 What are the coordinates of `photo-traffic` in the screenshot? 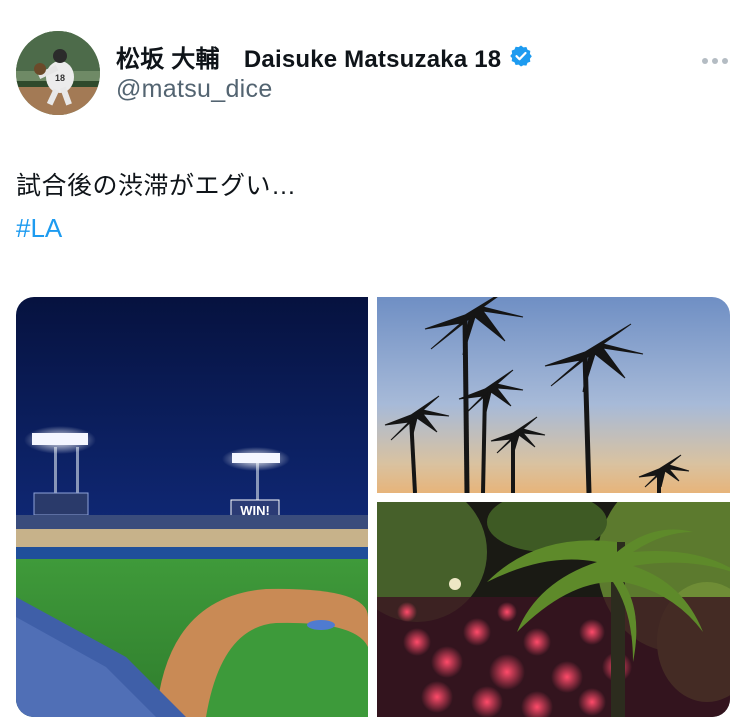 It's located at (553, 609).